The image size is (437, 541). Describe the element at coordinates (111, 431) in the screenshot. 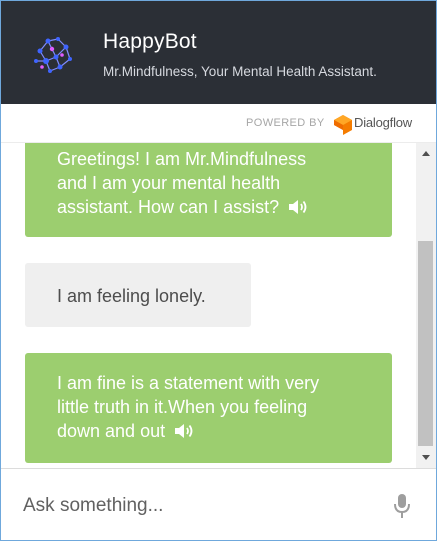

I see `message-line: down and out` at that location.